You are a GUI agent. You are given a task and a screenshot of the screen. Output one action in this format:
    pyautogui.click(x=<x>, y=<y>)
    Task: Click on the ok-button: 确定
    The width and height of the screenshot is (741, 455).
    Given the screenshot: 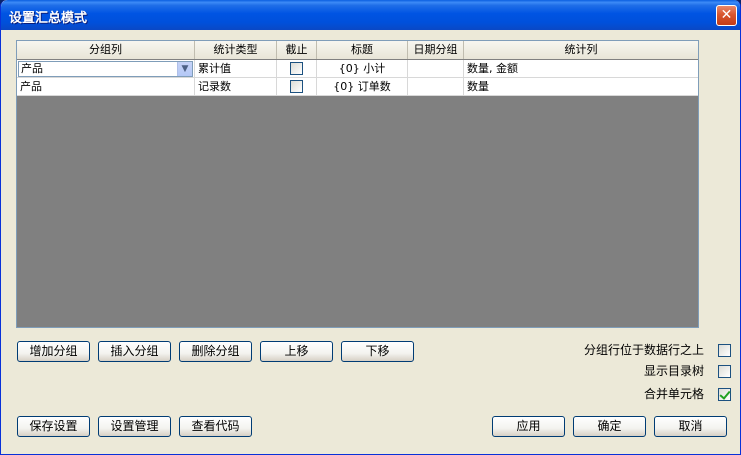 What is the action you would take?
    pyautogui.click(x=609, y=426)
    